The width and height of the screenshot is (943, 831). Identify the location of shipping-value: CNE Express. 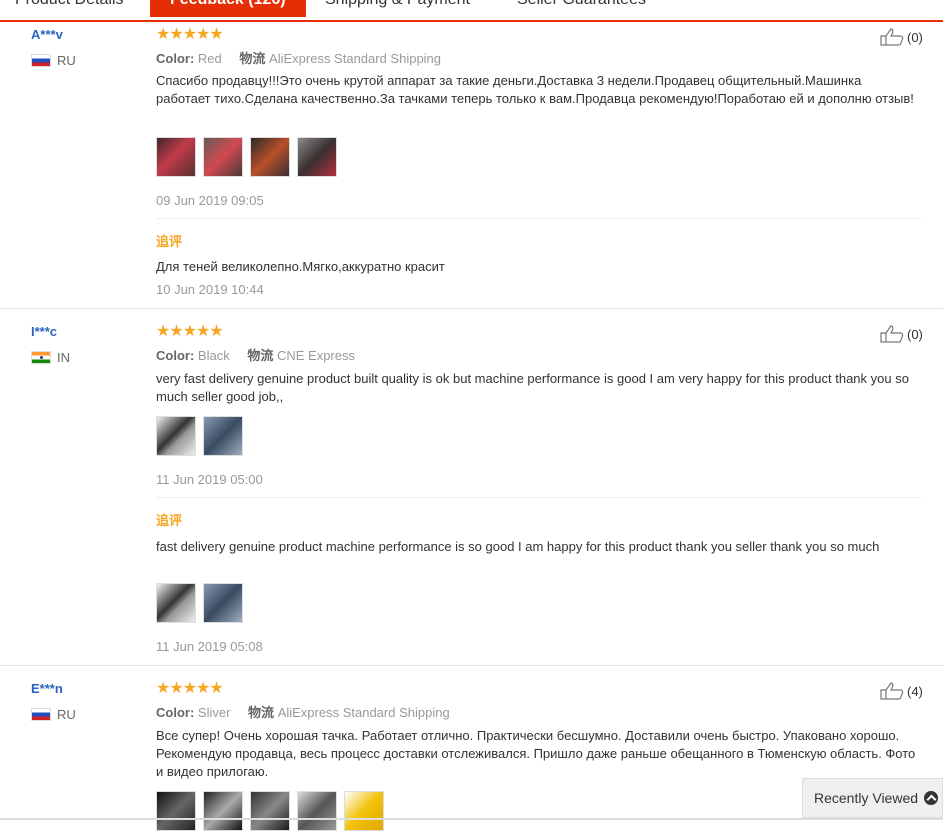
(315, 355).